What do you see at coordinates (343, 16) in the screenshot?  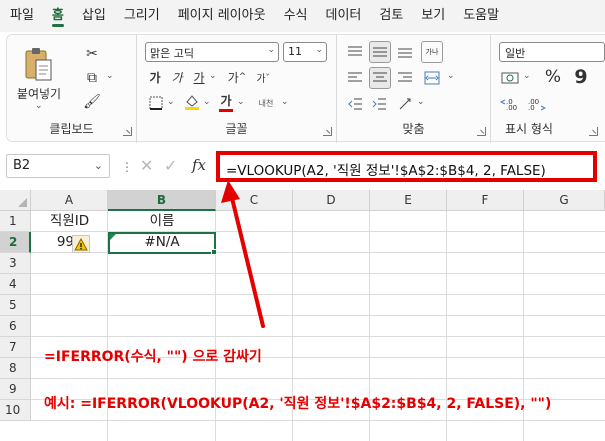 I see `tab-data: 데이터` at bounding box center [343, 16].